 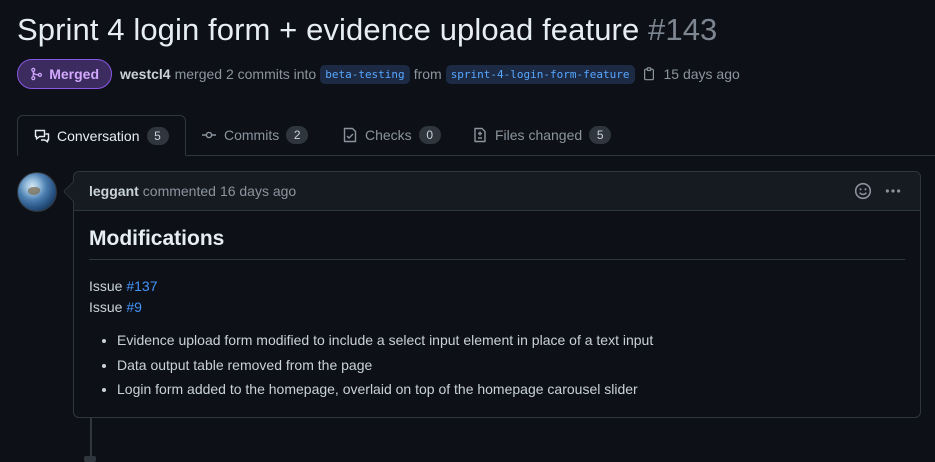 What do you see at coordinates (245, 74) in the screenshot?
I see `merged-commits-text: merged 2 commits into` at bounding box center [245, 74].